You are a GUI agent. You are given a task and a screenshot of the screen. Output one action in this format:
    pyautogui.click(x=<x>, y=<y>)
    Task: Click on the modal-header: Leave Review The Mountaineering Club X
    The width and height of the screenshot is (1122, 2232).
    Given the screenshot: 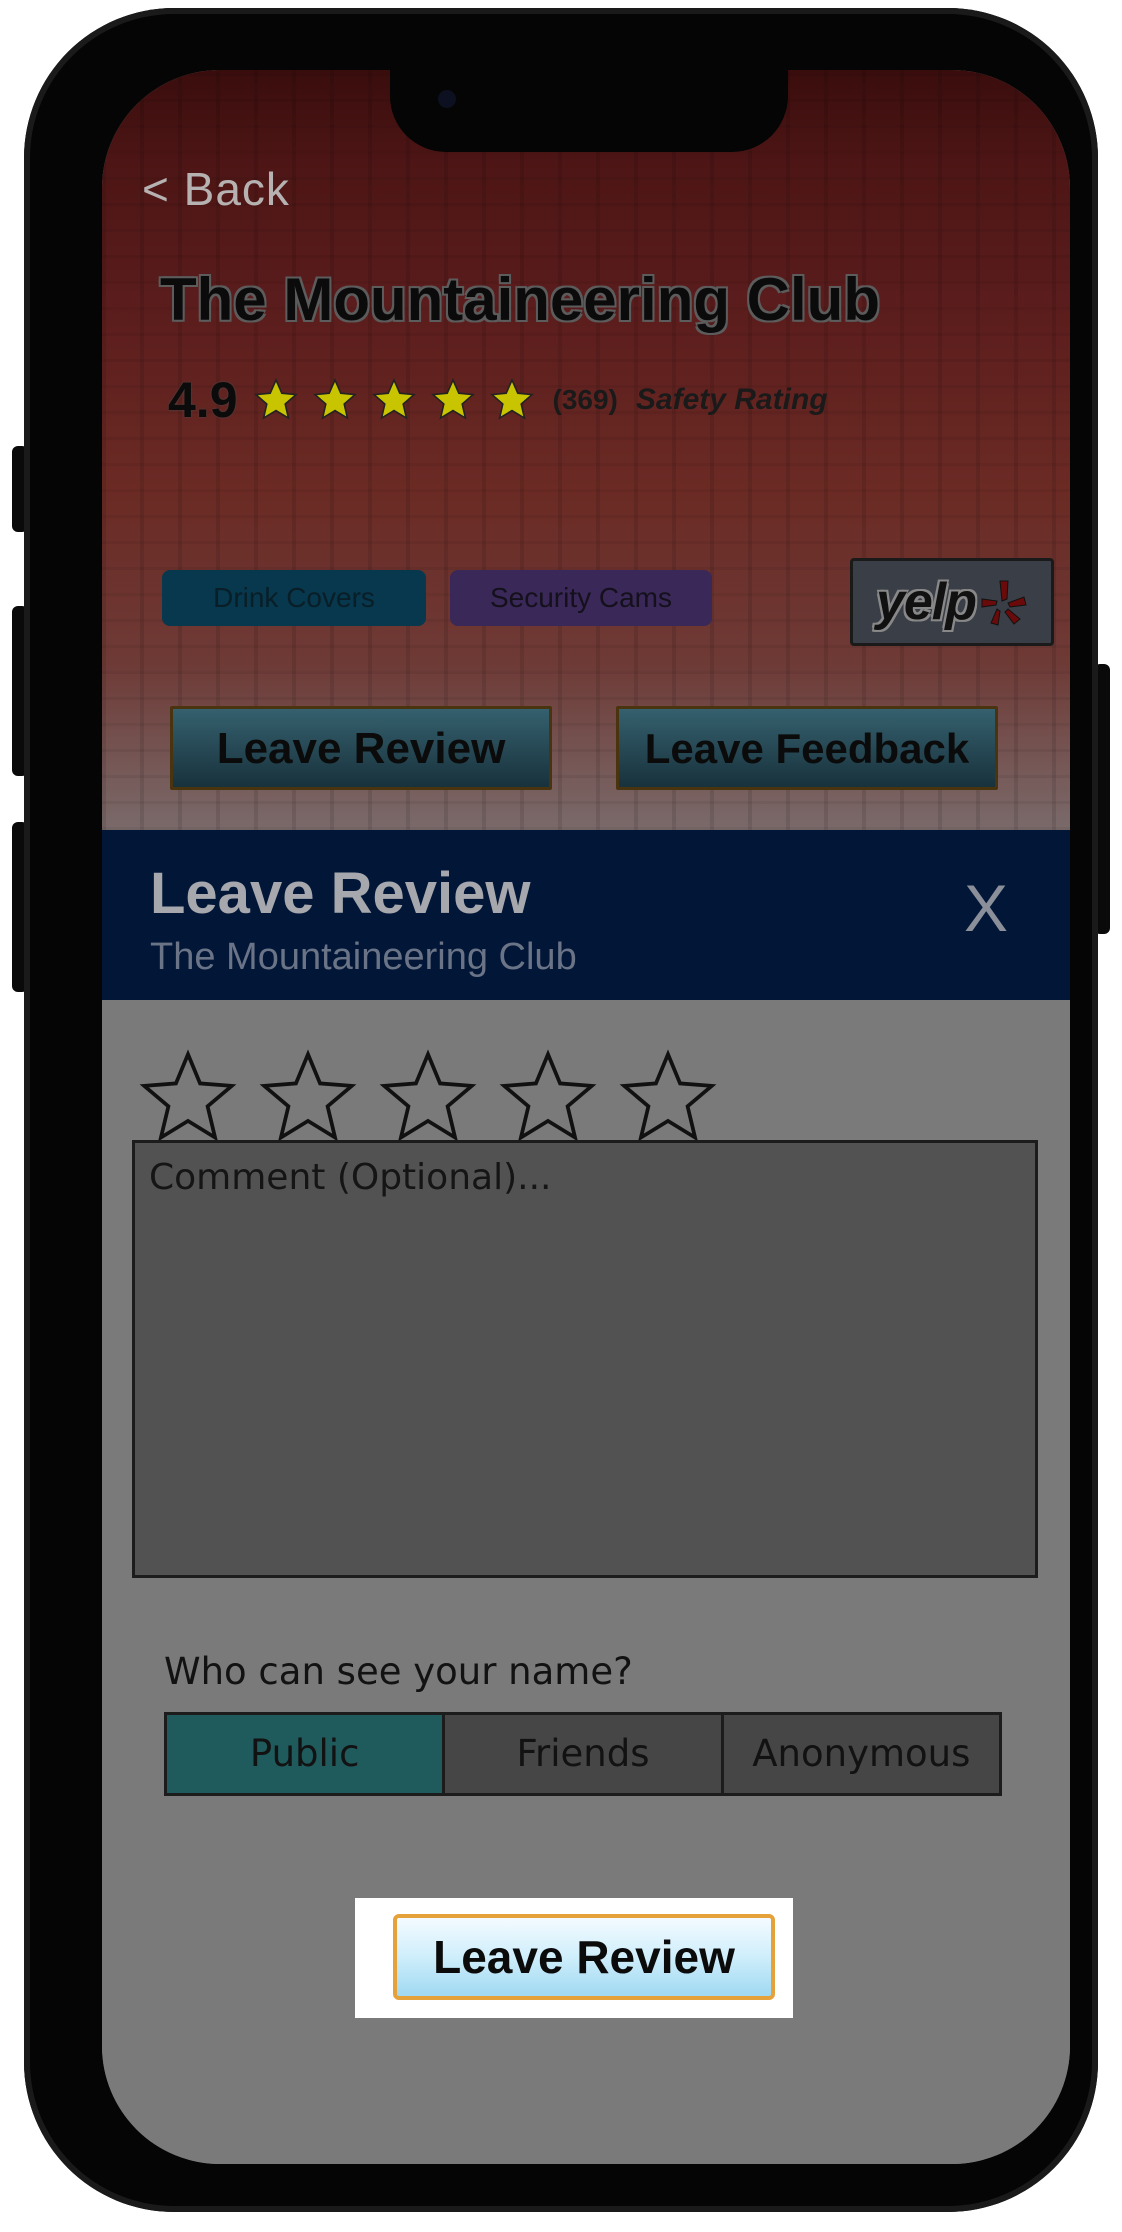 What is the action you would take?
    pyautogui.click(x=586, y=915)
    